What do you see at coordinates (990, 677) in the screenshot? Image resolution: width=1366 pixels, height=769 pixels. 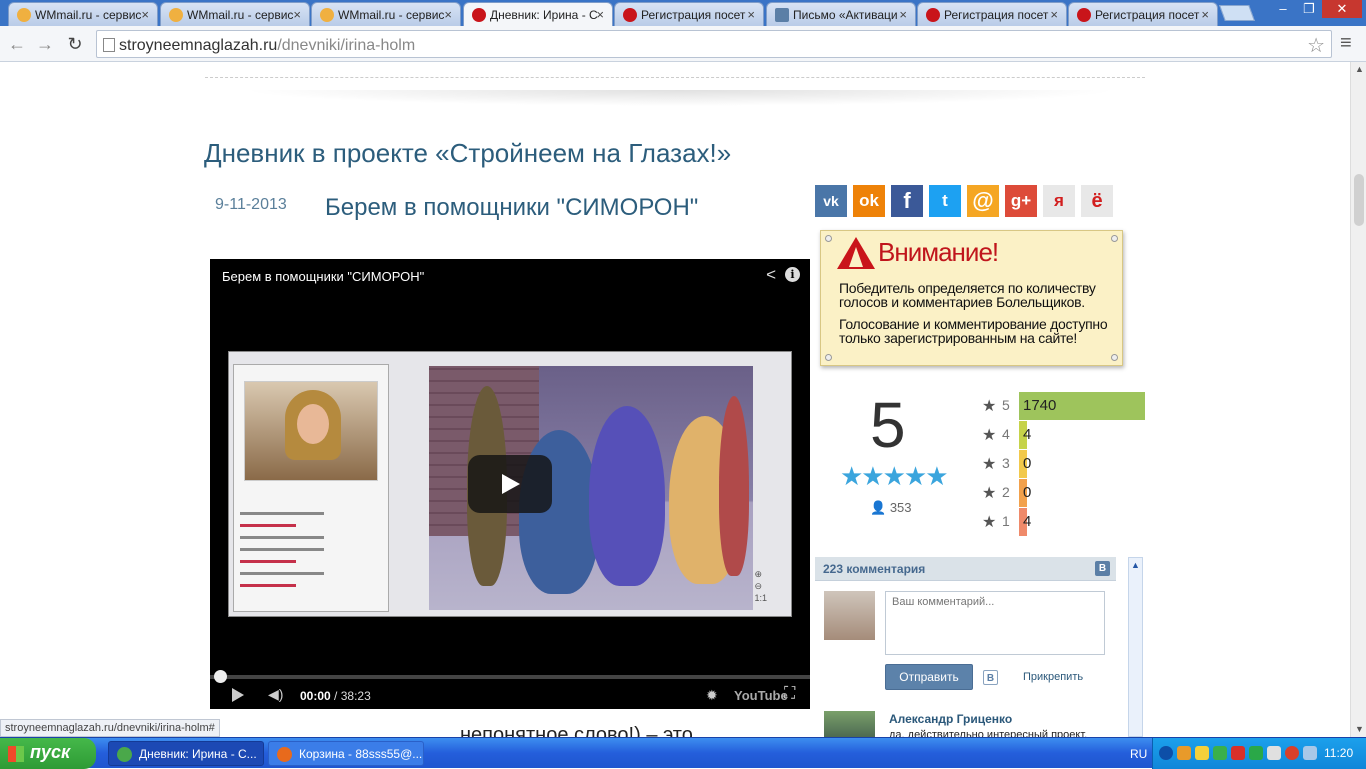 I see `vk-icon: B` at bounding box center [990, 677].